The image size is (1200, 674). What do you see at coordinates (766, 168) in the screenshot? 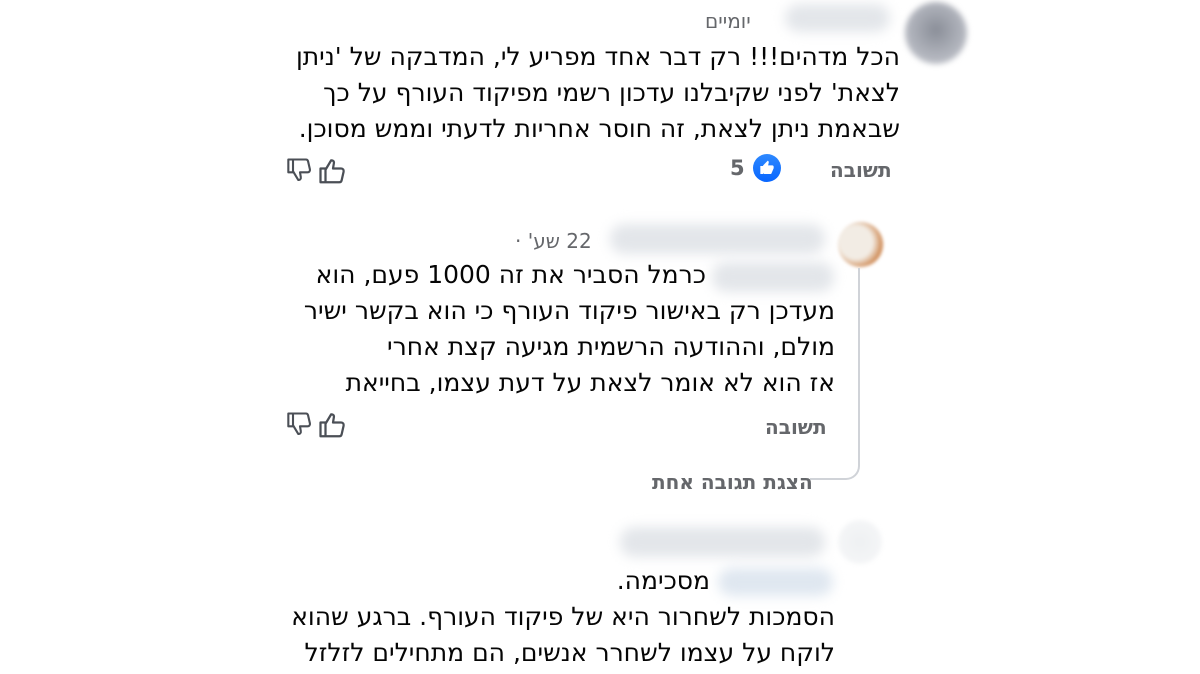
I see `like-badge-icon` at bounding box center [766, 168].